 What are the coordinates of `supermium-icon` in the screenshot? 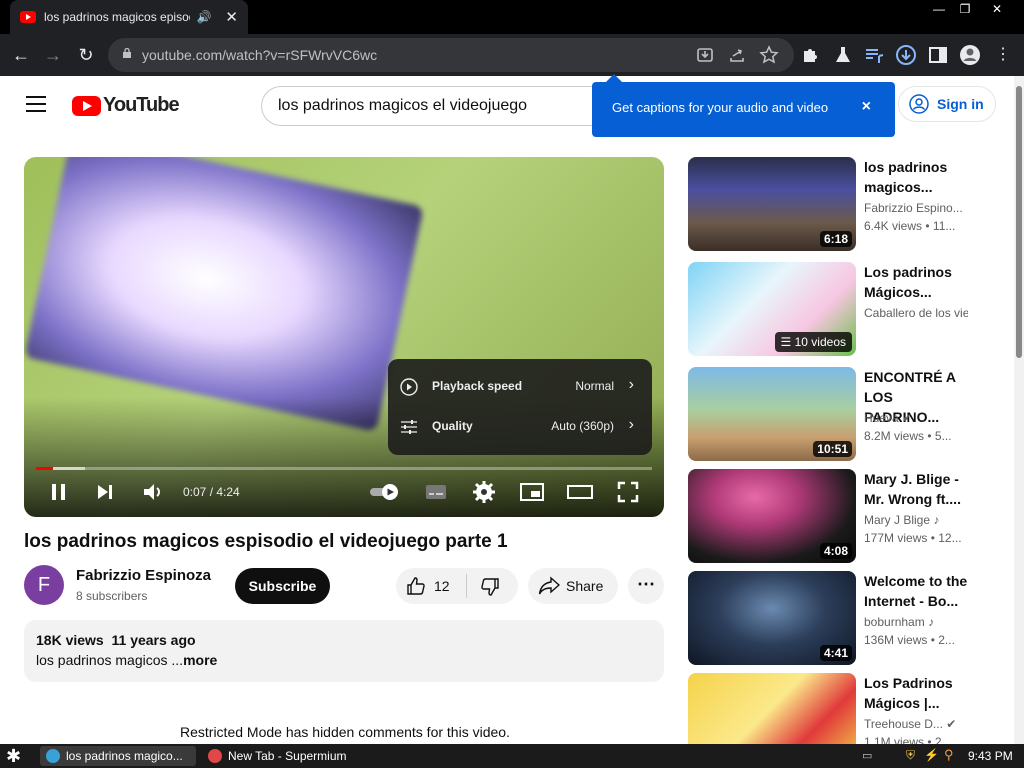 It's located at (215, 756).